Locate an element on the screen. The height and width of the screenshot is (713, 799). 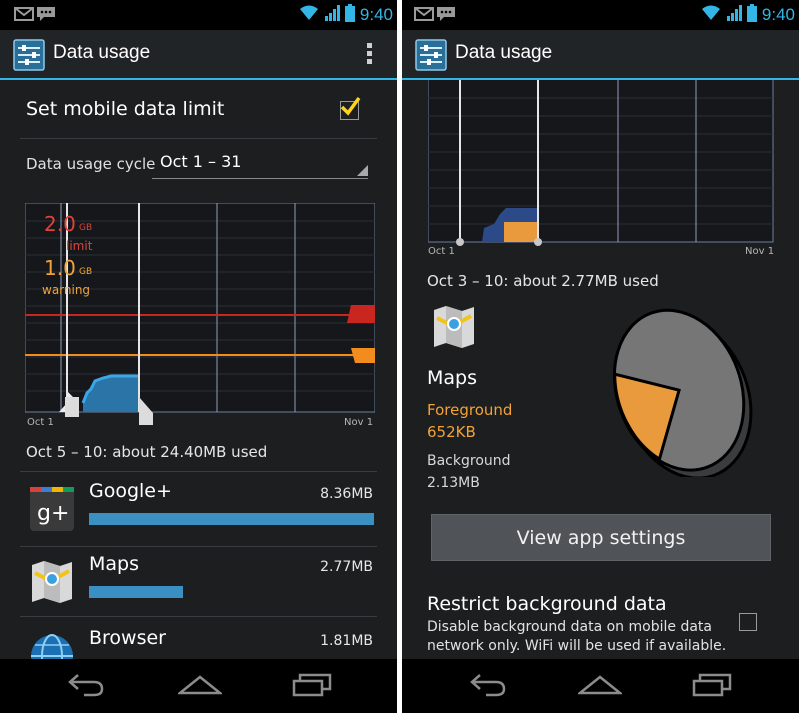
restrict-background-title: Restrict background data is located at coordinates (547, 604).